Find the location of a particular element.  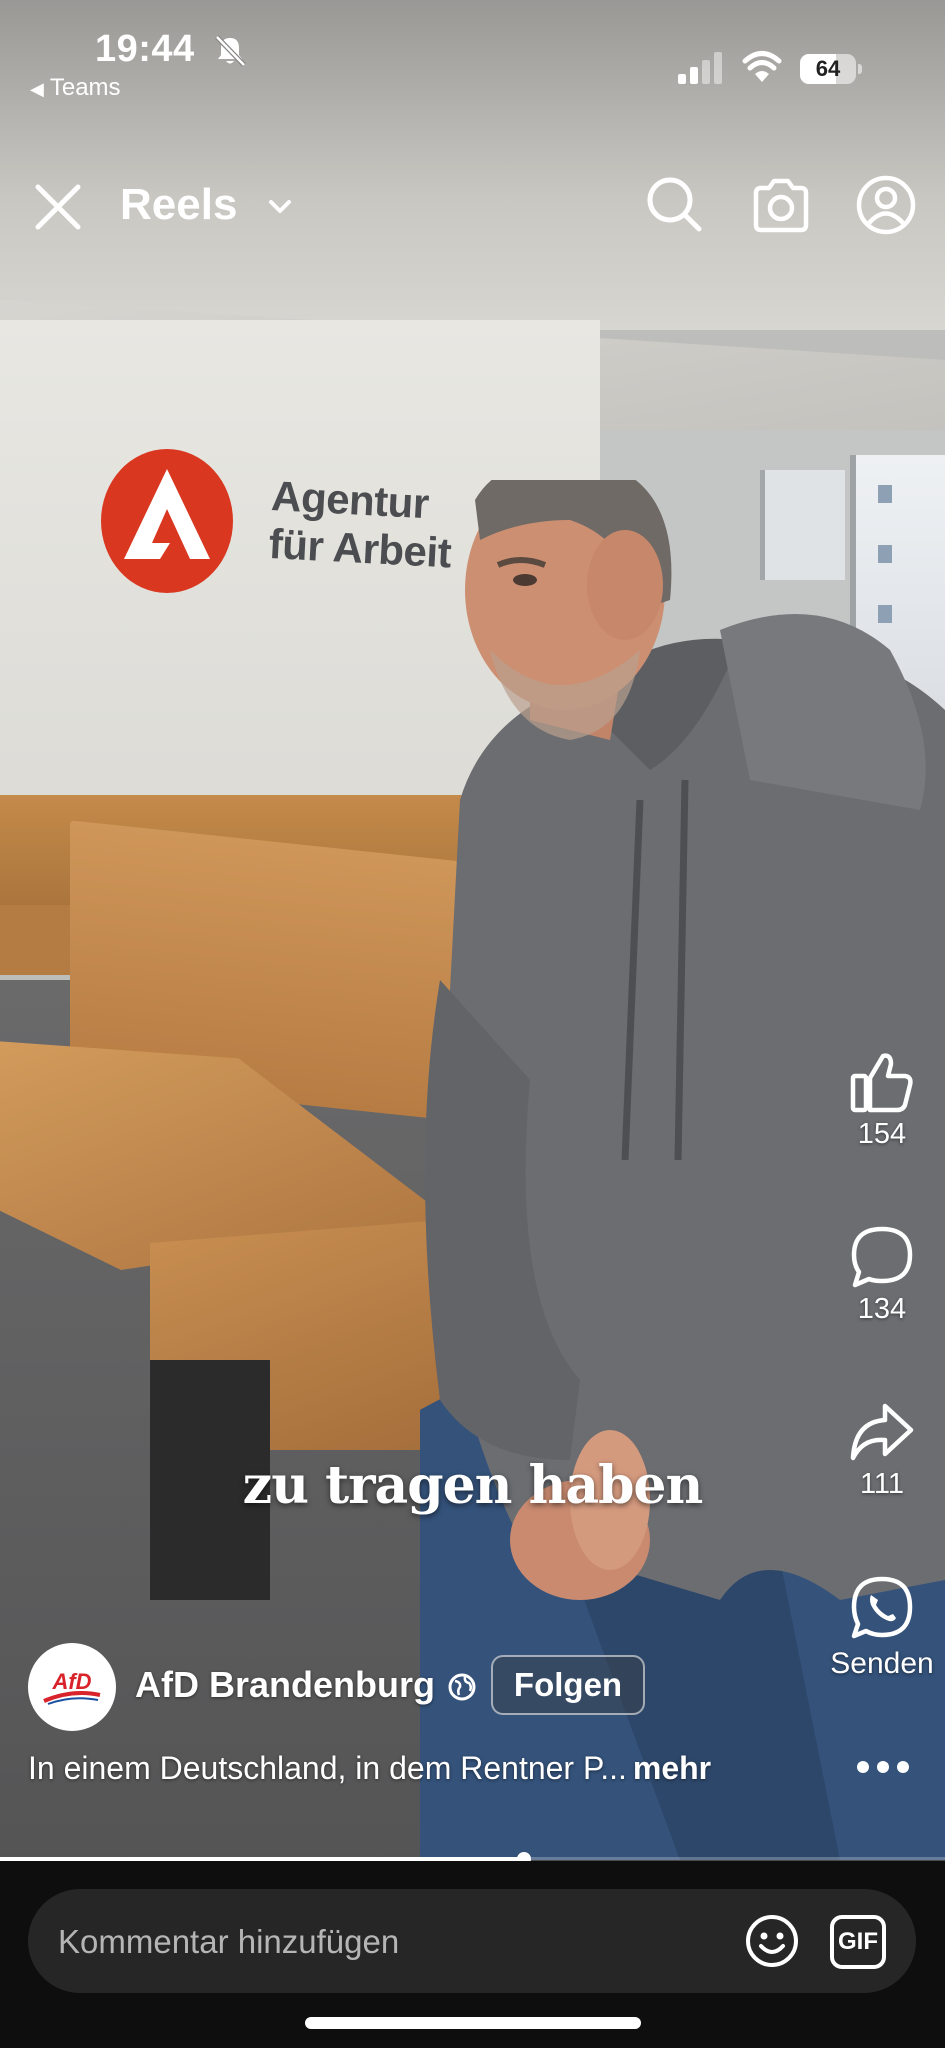

whatsapp-send-button: Senden is located at coordinates (881, 1628).